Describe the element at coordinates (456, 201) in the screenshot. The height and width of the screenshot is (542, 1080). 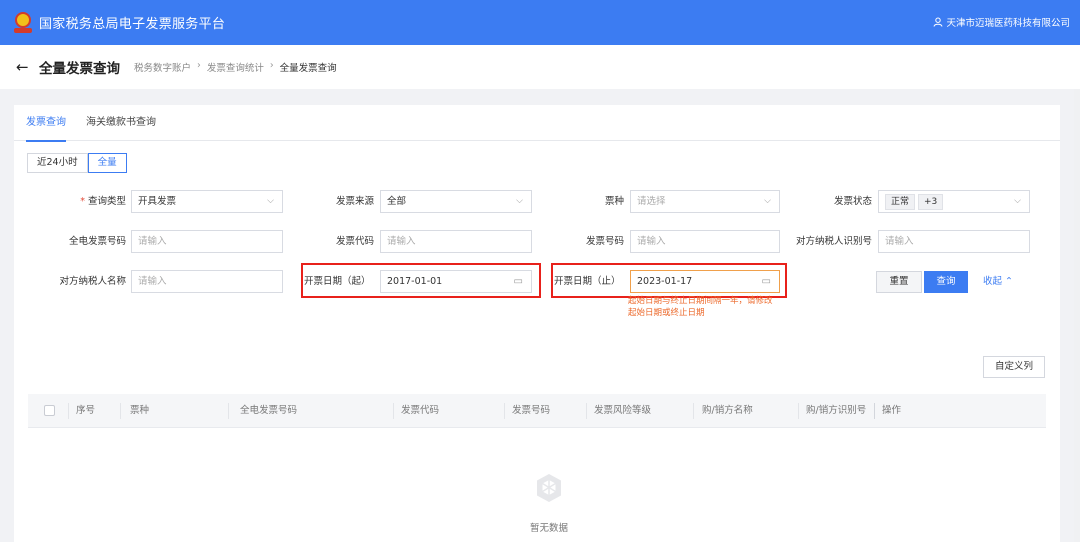
I see `source-select: 全部 ⌵` at that location.